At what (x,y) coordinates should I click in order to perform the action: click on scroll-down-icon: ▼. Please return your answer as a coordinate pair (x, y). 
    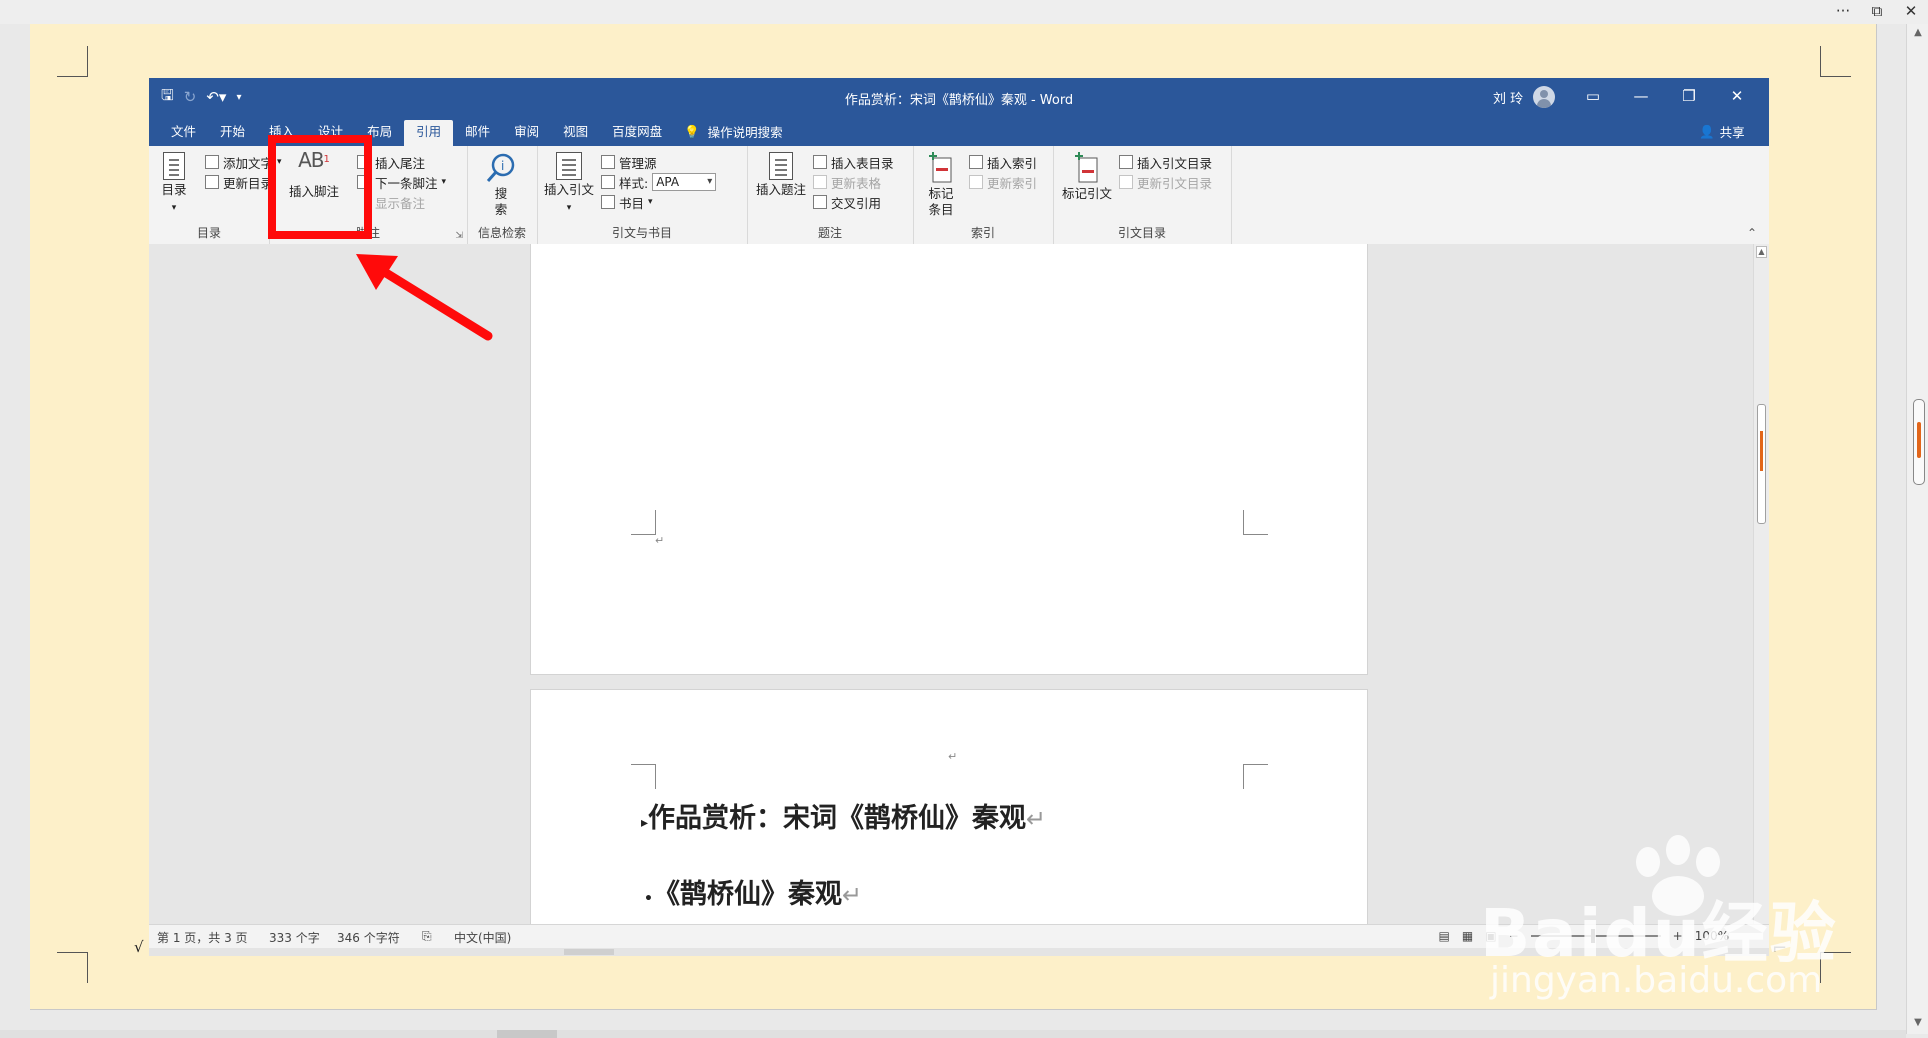
    Looking at the image, I should click on (1917, 1023).